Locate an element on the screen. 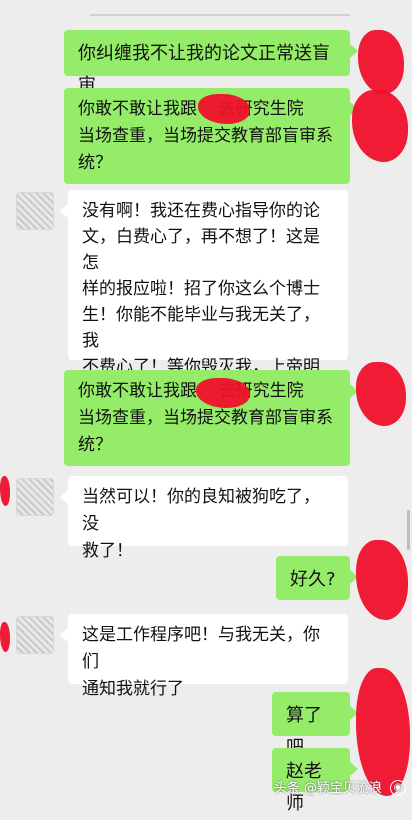 The width and height of the screenshot is (412, 820). message-bubble: 你纠缠我不让我的论文正常送盲审 is located at coordinates (211, 63).